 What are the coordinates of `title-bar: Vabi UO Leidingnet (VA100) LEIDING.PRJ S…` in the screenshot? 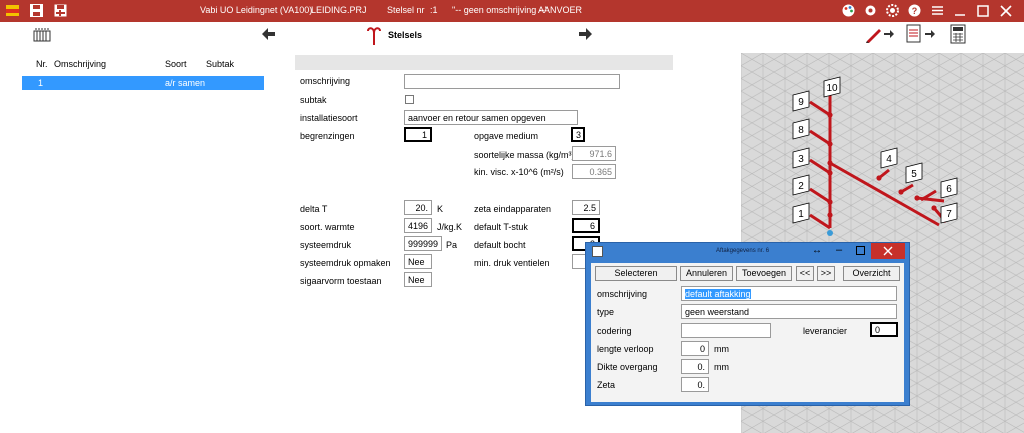 It's located at (512, 11).